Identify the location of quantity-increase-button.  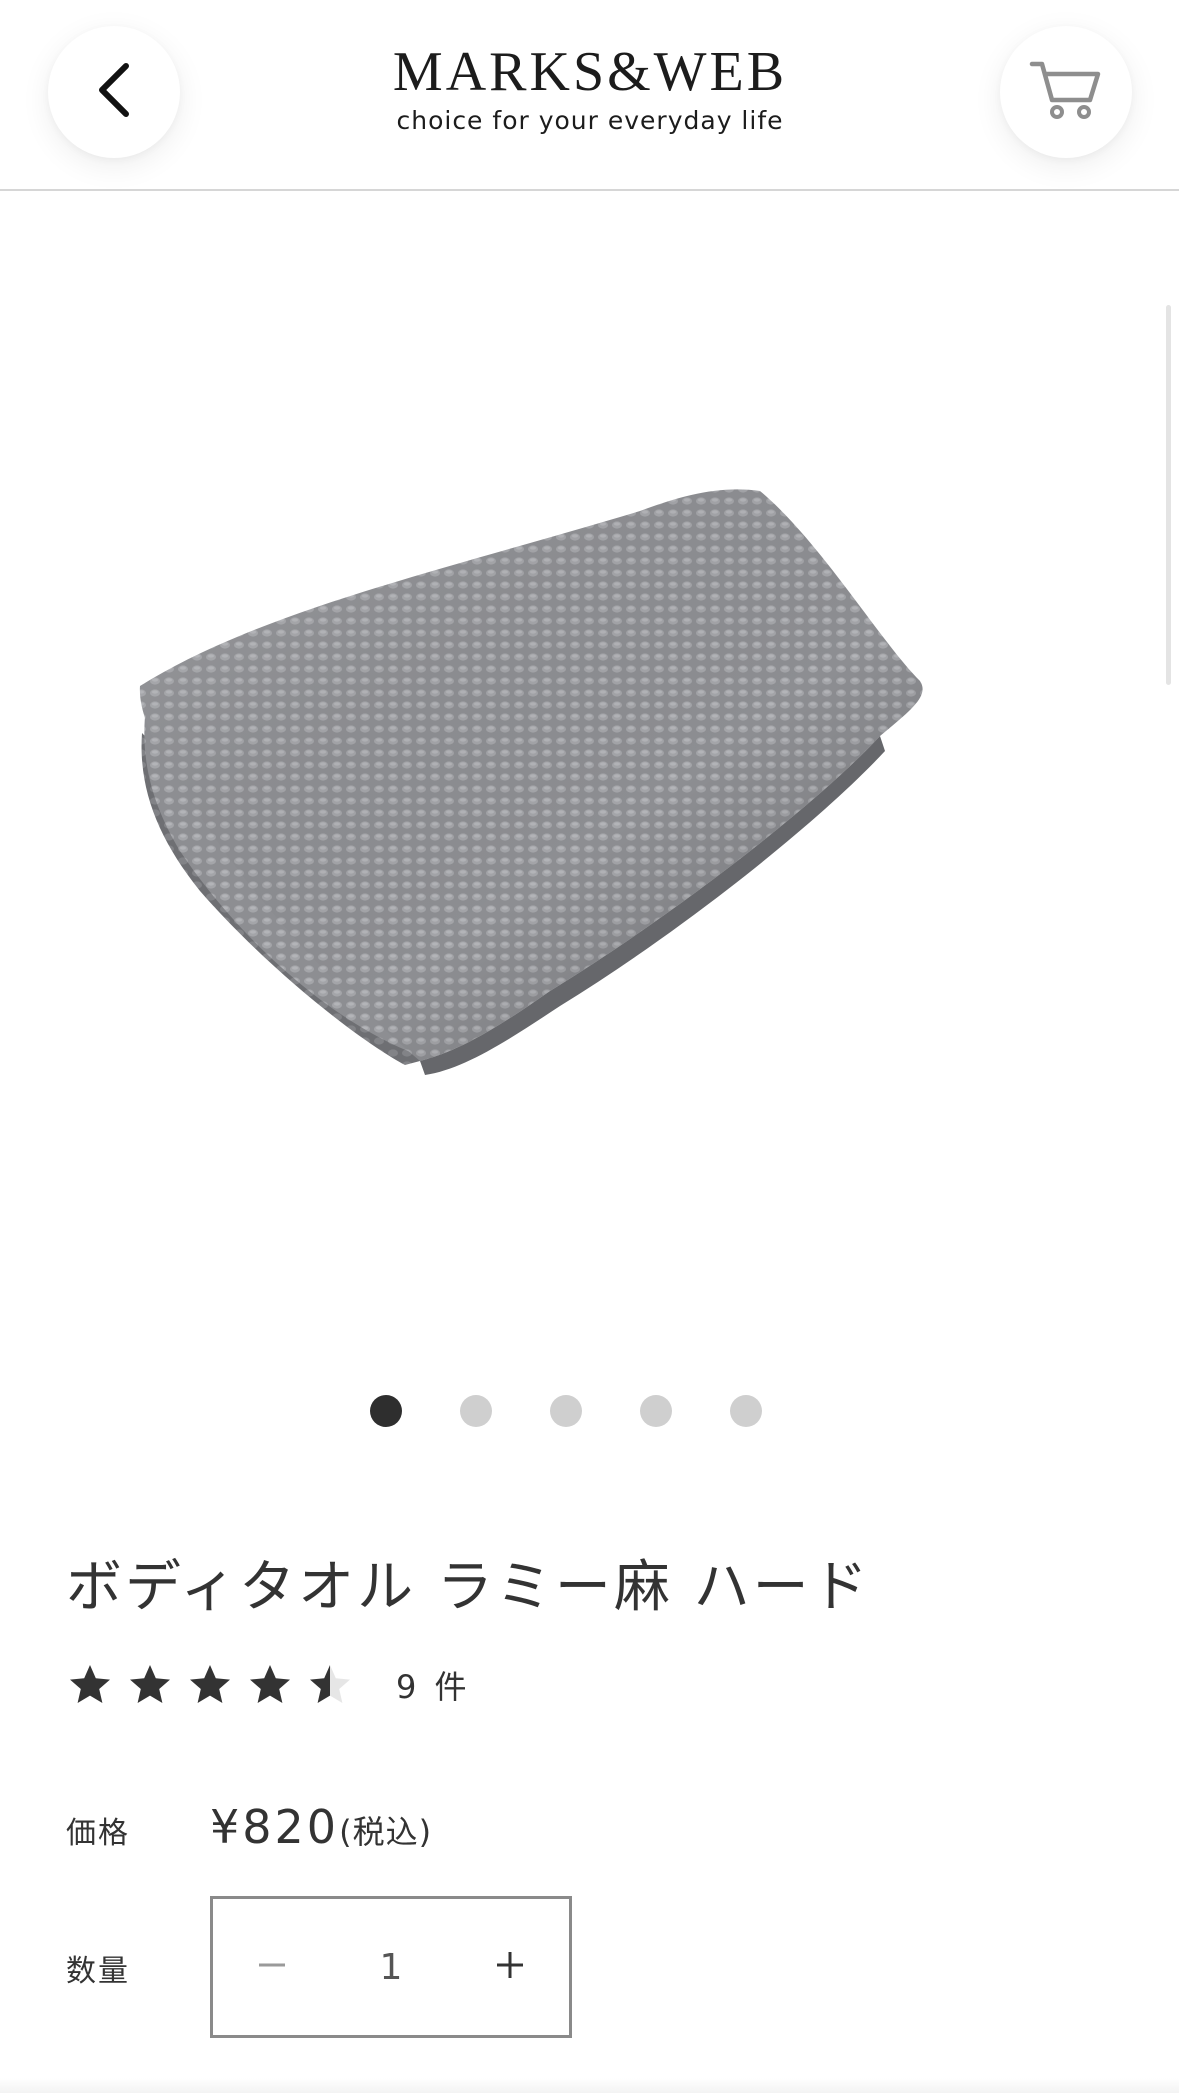
(510, 1967).